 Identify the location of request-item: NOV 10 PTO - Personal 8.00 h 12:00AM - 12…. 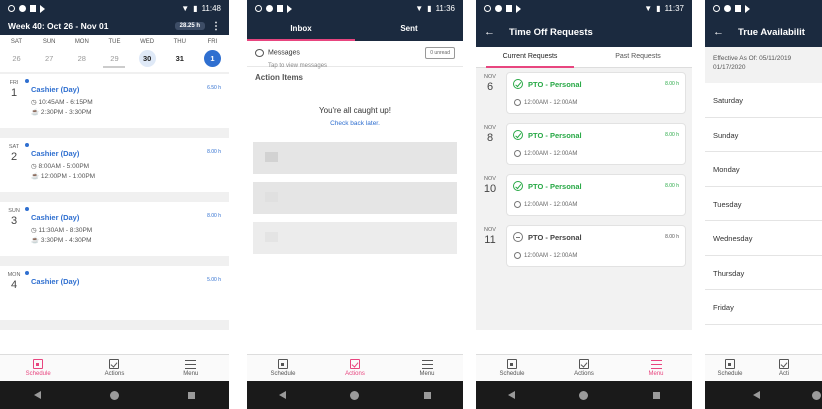
(584, 195).